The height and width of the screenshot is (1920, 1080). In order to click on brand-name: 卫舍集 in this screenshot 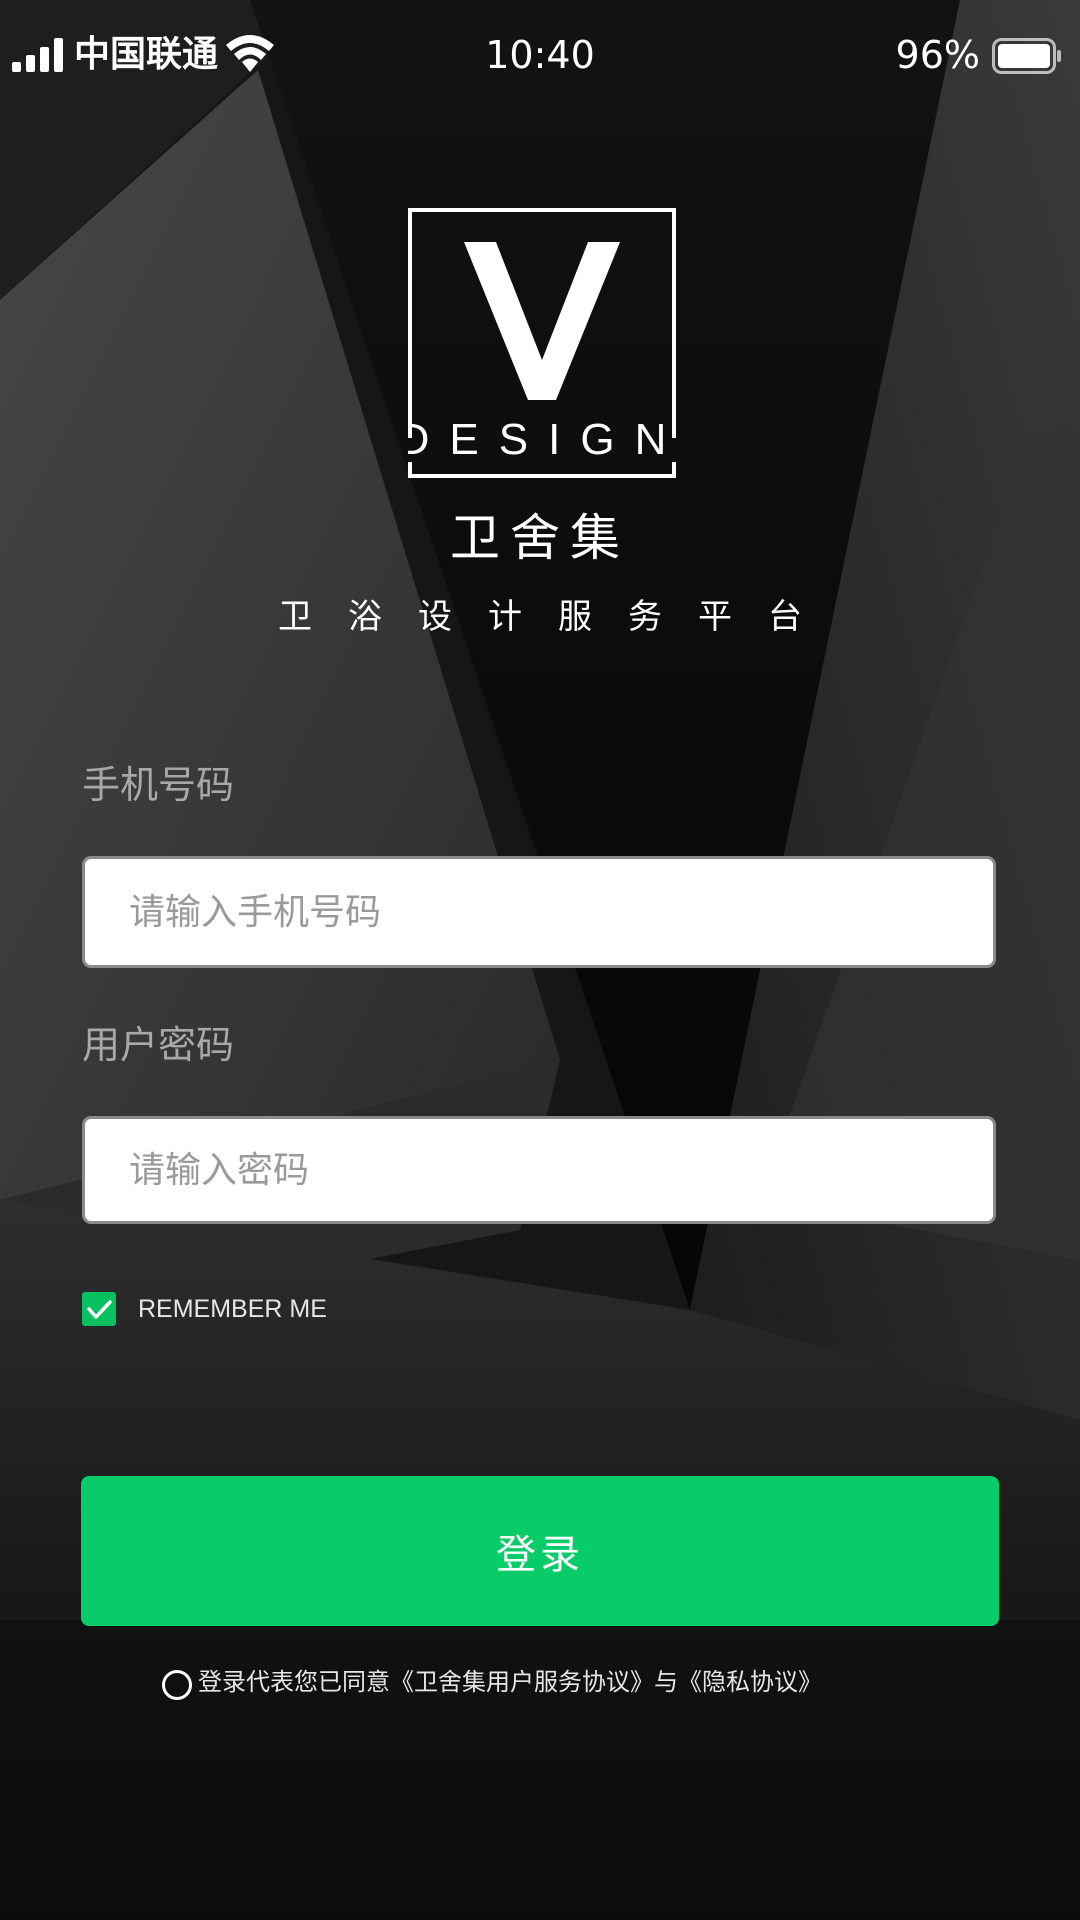, I will do `click(540, 538)`.